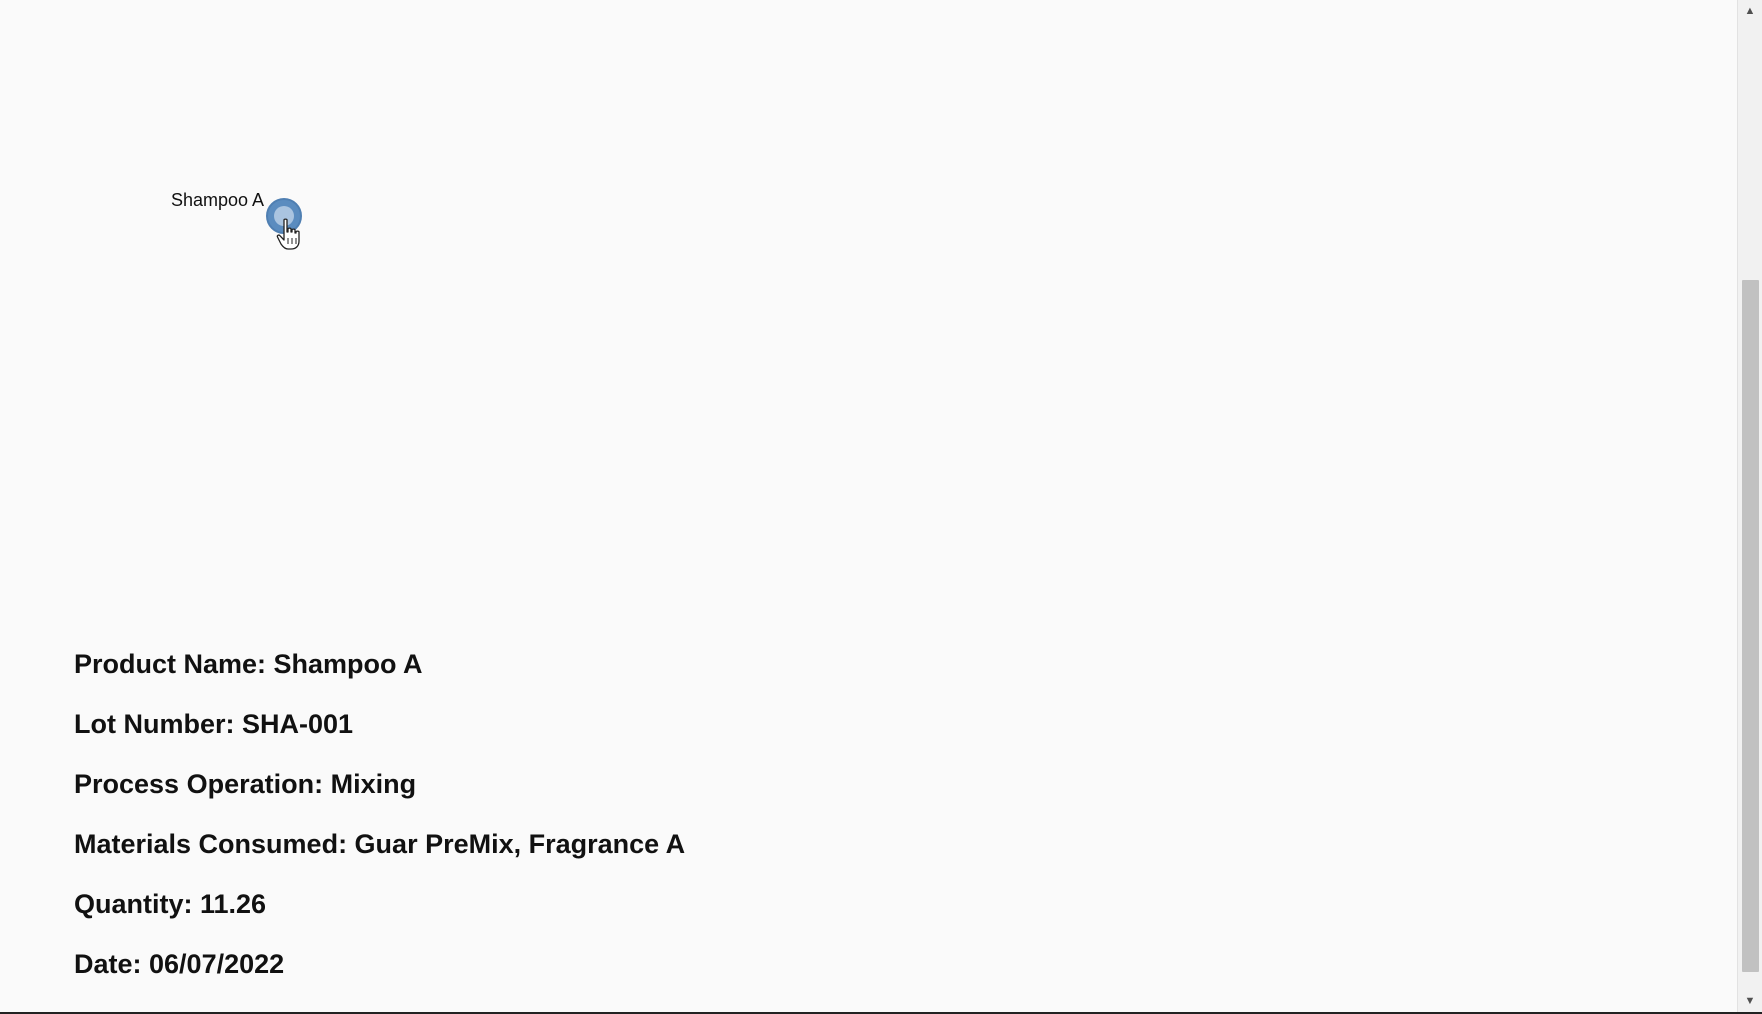 The image size is (1762, 1014). I want to click on process-operation: Process Operation: Mixing, so click(245, 784).